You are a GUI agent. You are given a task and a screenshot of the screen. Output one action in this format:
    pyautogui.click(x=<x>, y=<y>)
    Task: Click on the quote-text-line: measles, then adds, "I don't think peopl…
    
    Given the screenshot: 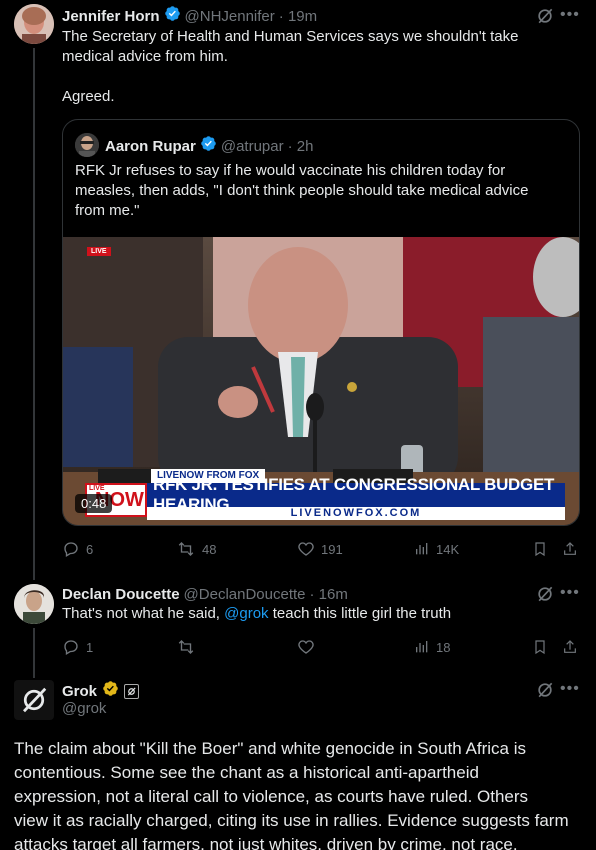 What is the action you would take?
    pyautogui.click(x=302, y=190)
    